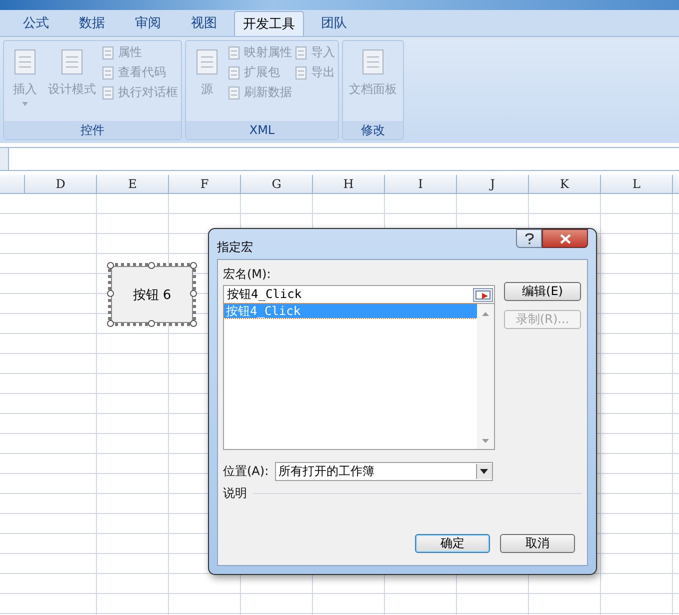 Image resolution: width=679 pixels, height=615 pixels. What do you see at coordinates (92, 130) in the screenshot?
I see `group-label: 控件` at bounding box center [92, 130].